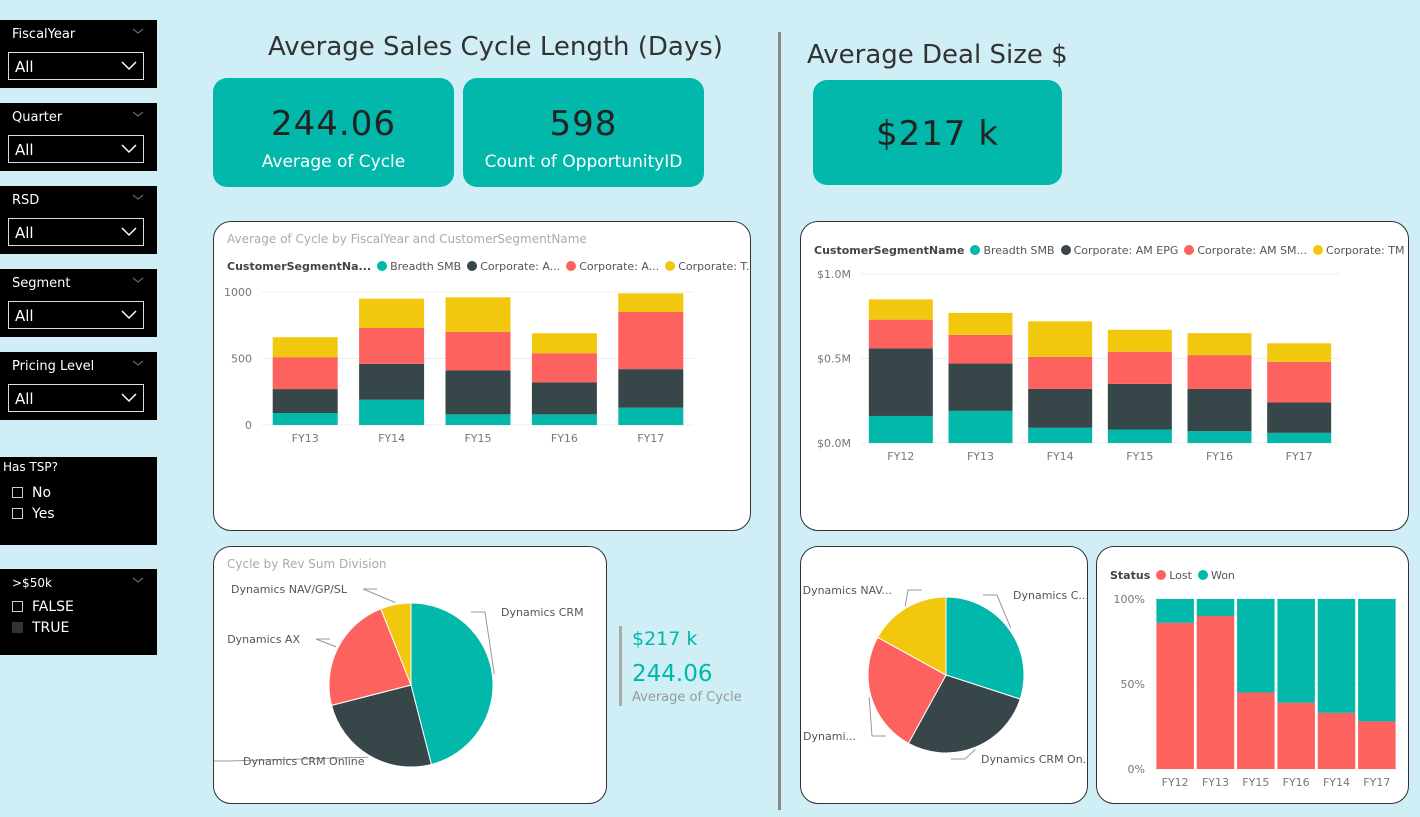 The image size is (1420, 817). I want to click on rsd-dropdown: All, so click(76, 232).